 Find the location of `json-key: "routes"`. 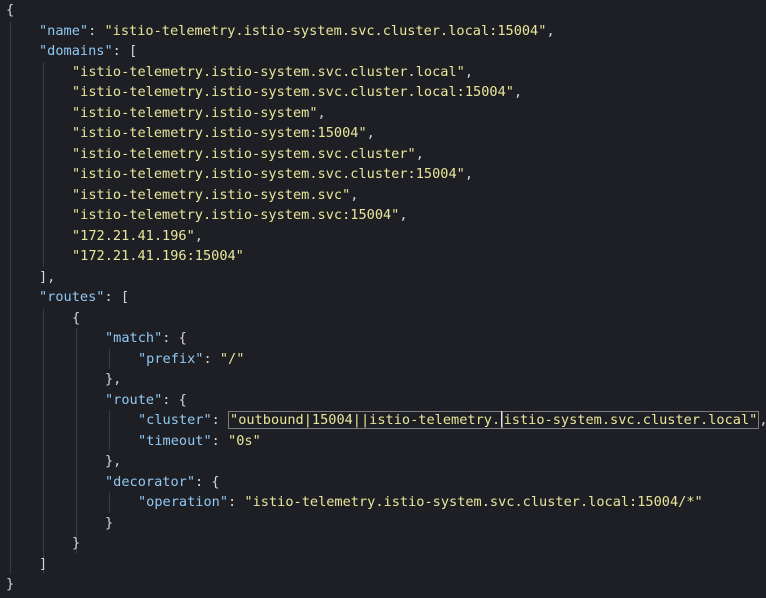

json-key: "routes" is located at coordinates (72, 297).